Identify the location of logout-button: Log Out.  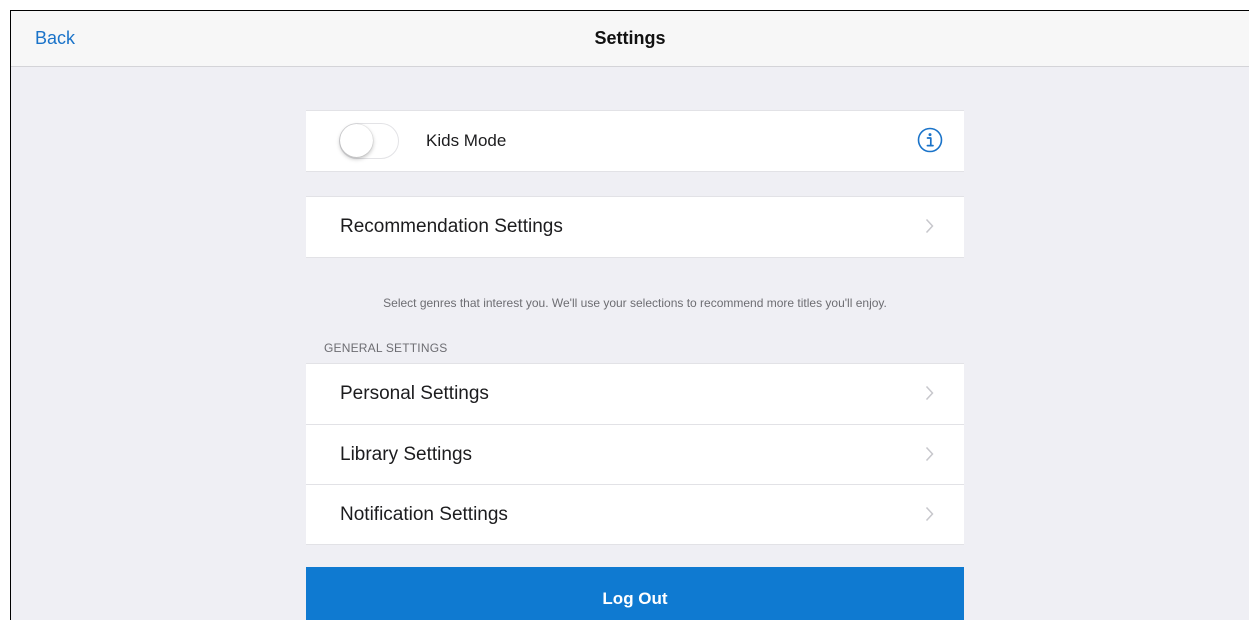
(635, 593).